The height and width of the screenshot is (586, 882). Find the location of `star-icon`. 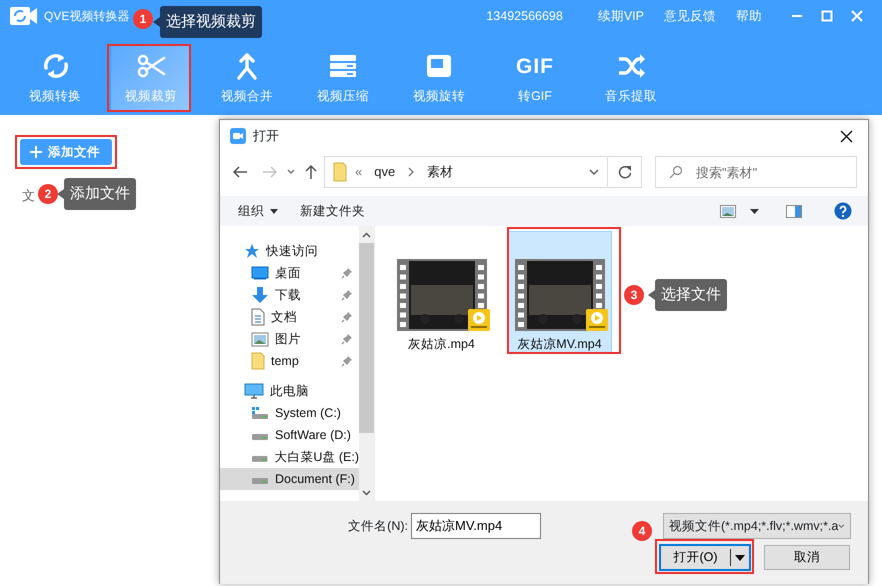

star-icon is located at coordinates (252, 251).